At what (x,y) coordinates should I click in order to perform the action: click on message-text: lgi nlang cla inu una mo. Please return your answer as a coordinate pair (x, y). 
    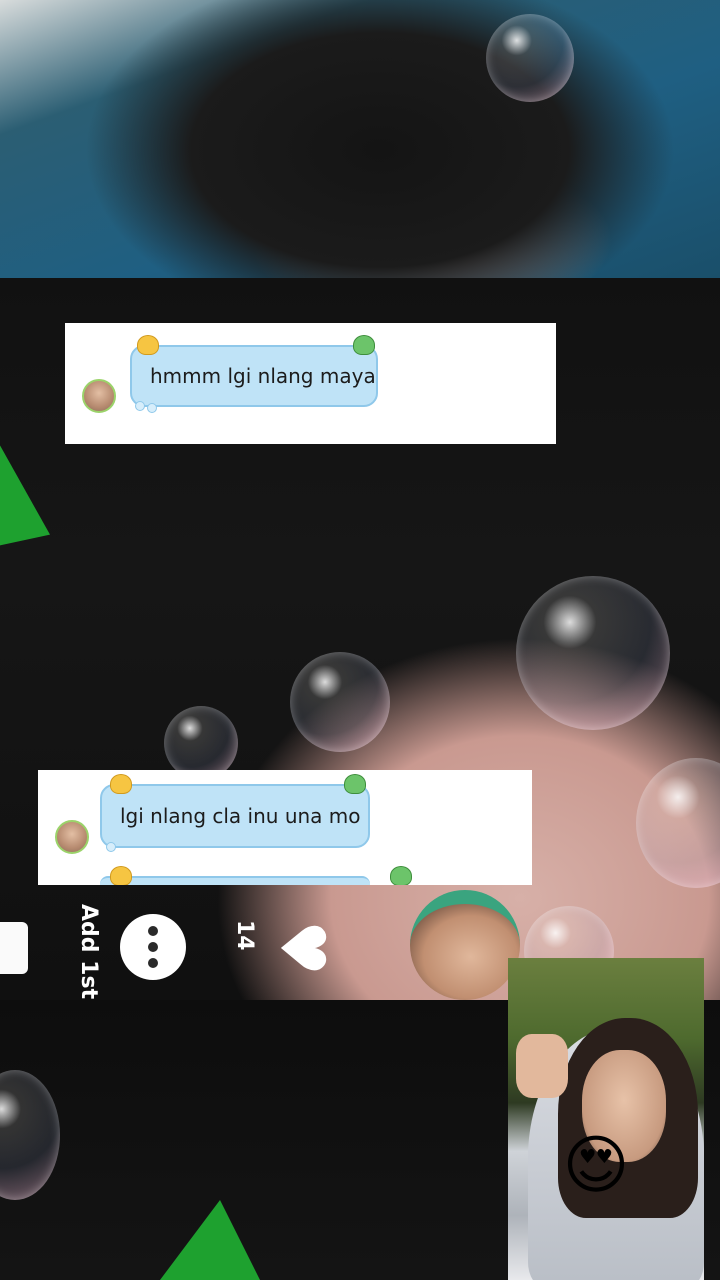
    Looking at the image, I should click on (240, 816).